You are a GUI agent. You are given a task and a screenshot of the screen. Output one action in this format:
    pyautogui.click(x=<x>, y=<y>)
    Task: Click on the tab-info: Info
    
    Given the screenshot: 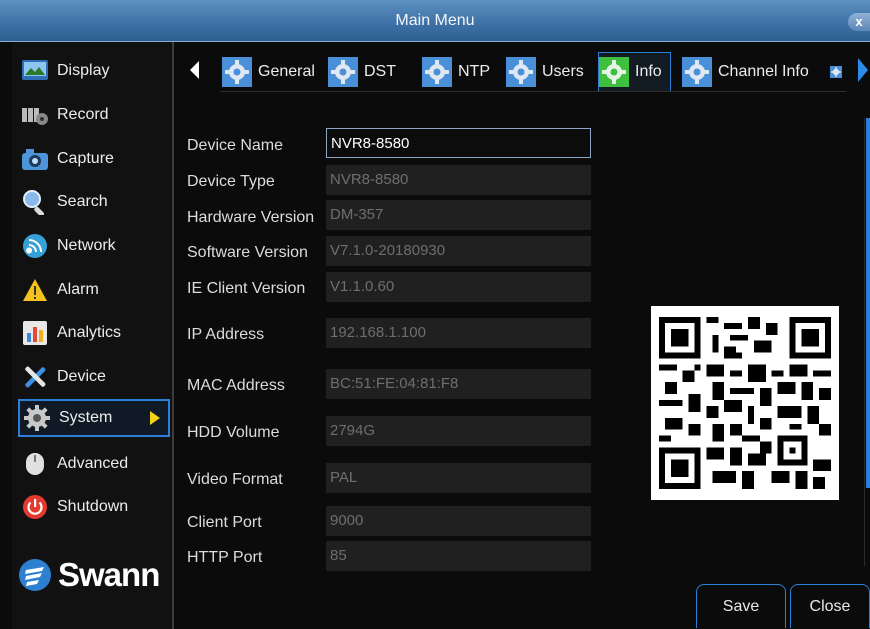 What is the action you would take?
    pyautogui.click(x=634, y=72)
    